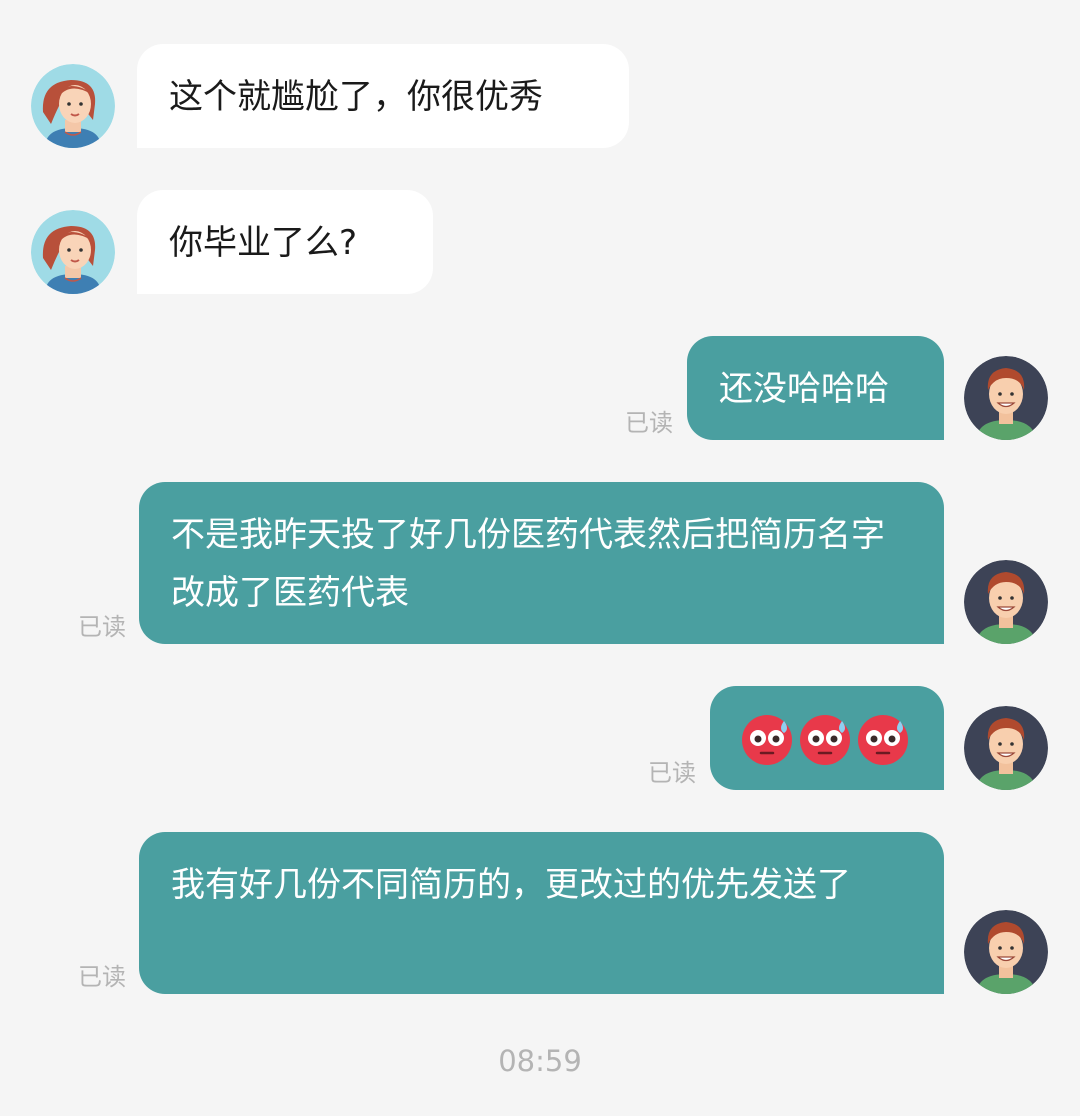  I want to click on message-bubble-outgoing, so click(827, 738).